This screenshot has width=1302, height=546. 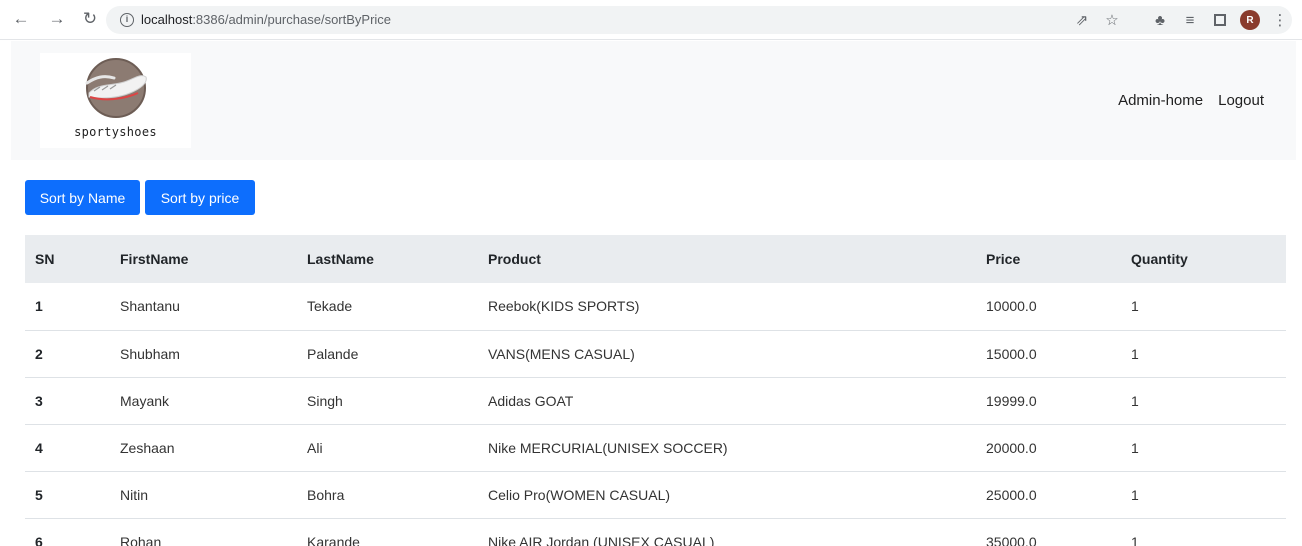 What do you see at coordinates (39, 306) in the screenshot?
I see `cell-sn: 1` at bounding box center [39, 306].